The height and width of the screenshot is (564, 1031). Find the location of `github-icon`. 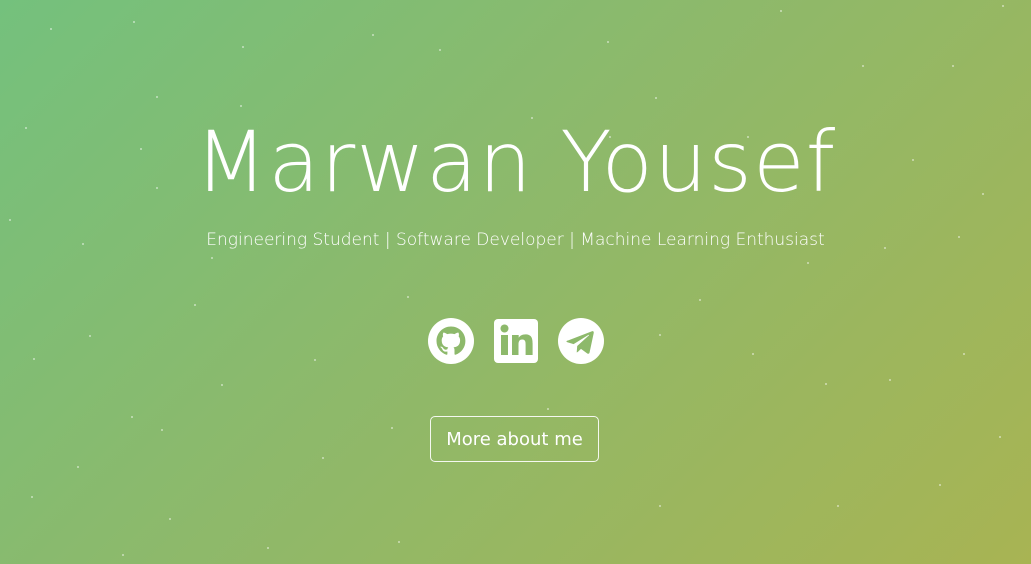

github-icon is located at coordinates (450, 341).